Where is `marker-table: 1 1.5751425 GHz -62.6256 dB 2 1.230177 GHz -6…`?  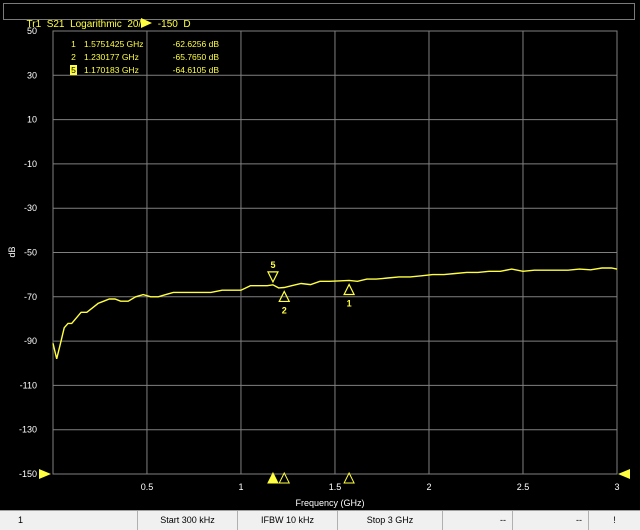
marker-table: 1 1.5751425 GHz -62.6256 dB 2 1.230177 GHz -6… is located at coordinates (144, 57).